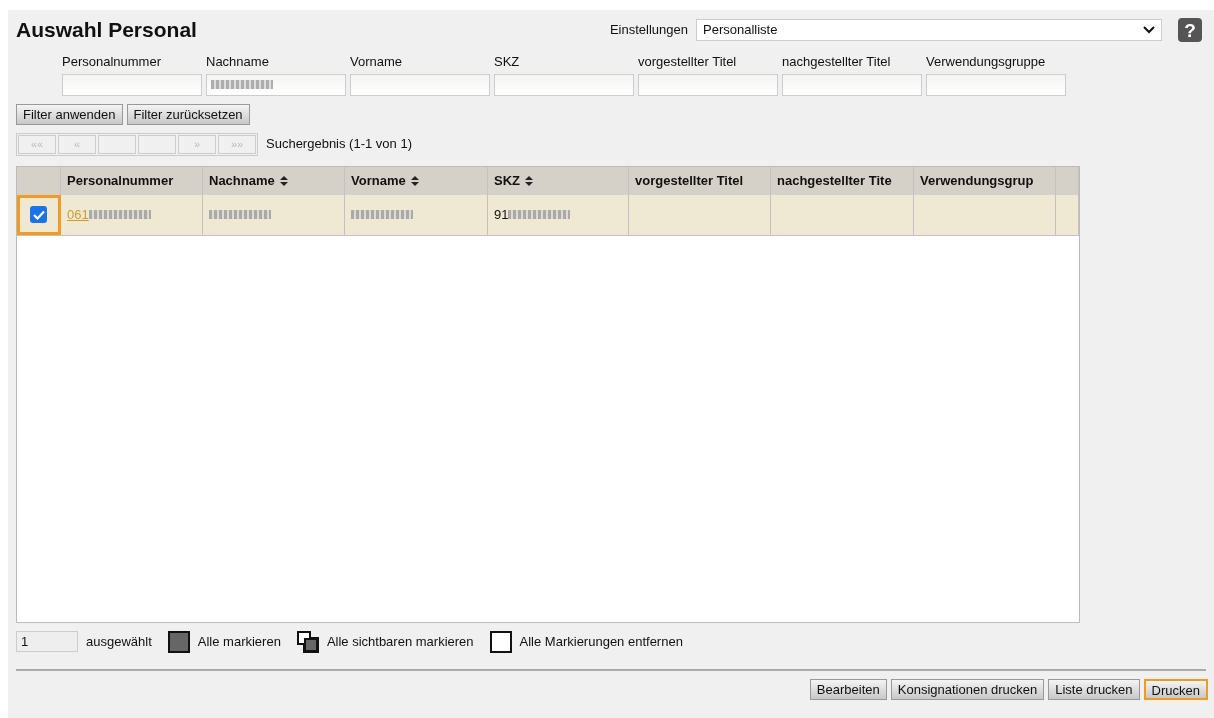  Describe the element at coordinates (848, 689) in the screenshot. I see `action-button: Bearbeiten` at that location.